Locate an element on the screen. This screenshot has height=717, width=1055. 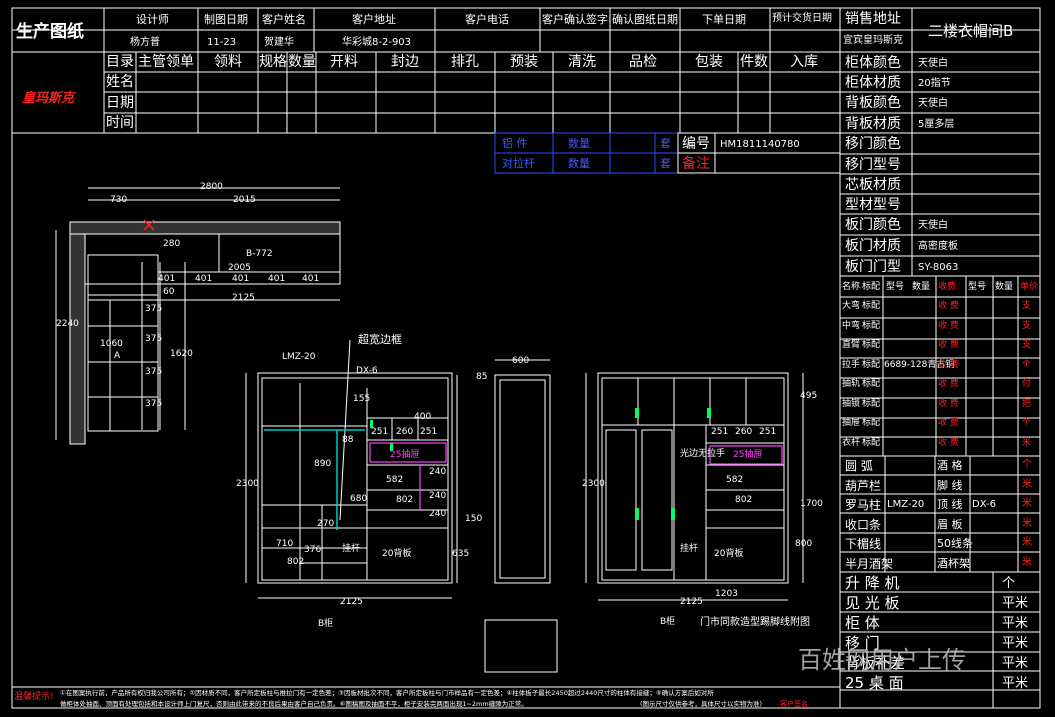
elevation-c-label: 2125 is located at coordinates (691, 602).